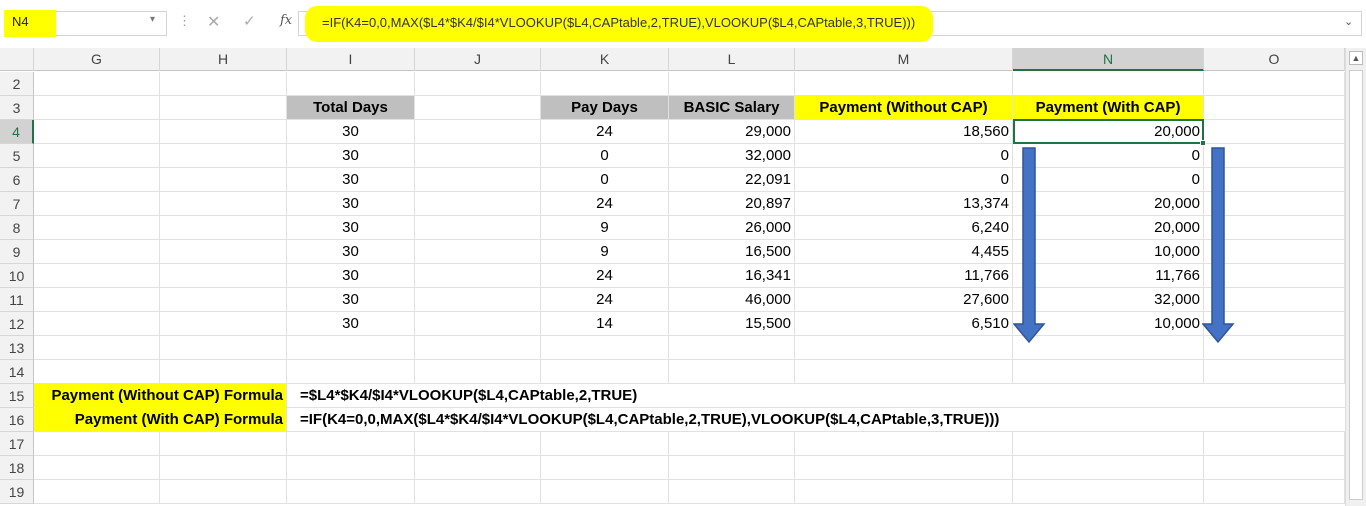  What do you see at coordinates (1108, 228) in the screenshot?
I see `cell-payment-with-cap: 20,000` at bounding box center [1108, 228].